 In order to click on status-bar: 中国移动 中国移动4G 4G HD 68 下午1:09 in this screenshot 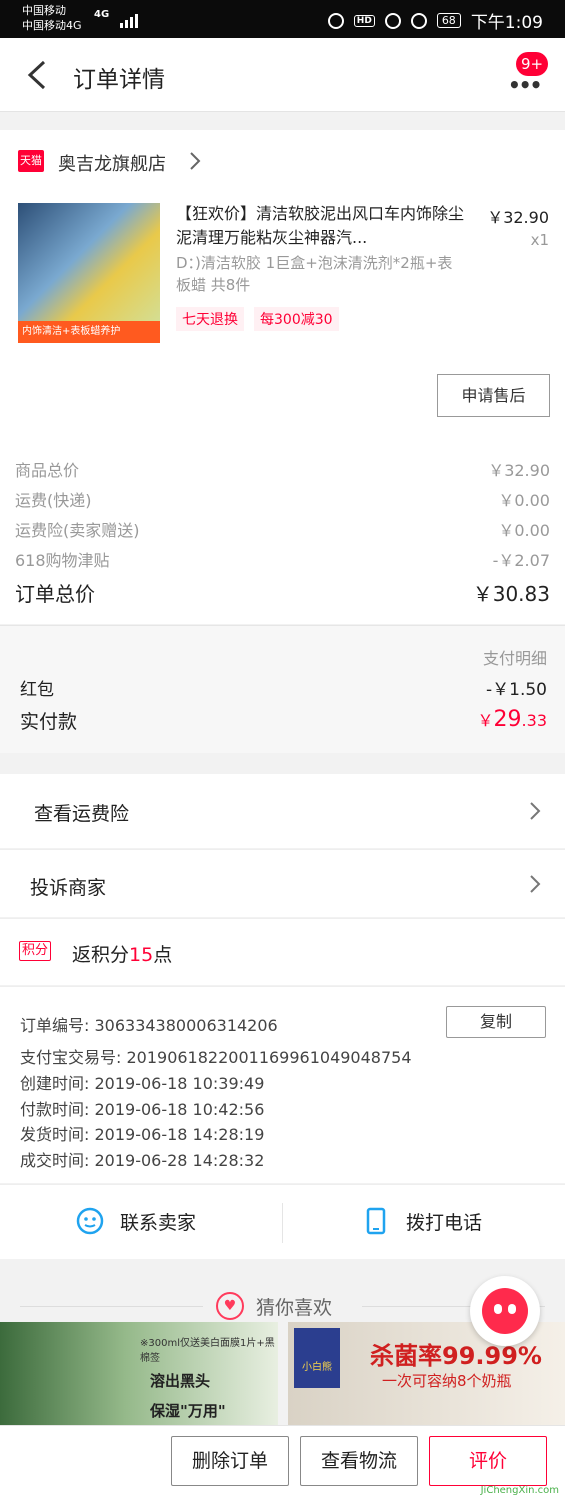, I will do `click(282, 19)`.